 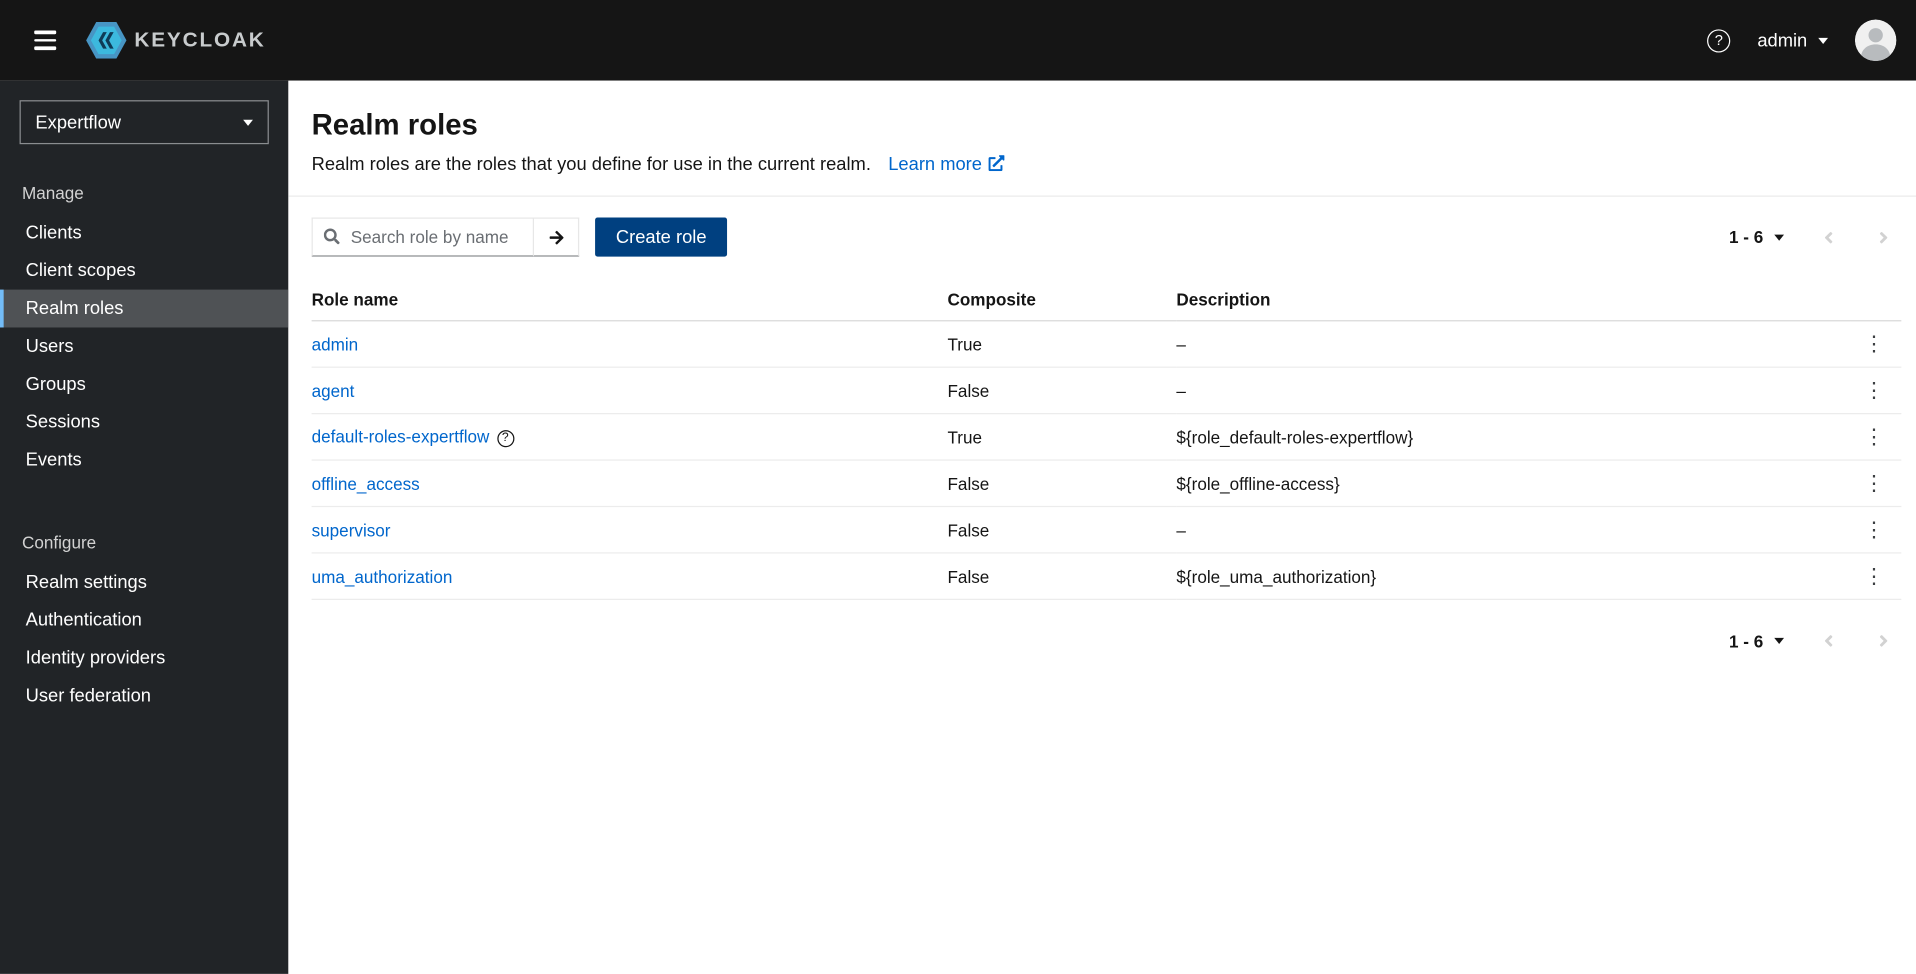 What do you see at coordinates (366, 484) in the screenshot?
I see `role-link-offline-access: offline_access` at bounding box center [366, 484].